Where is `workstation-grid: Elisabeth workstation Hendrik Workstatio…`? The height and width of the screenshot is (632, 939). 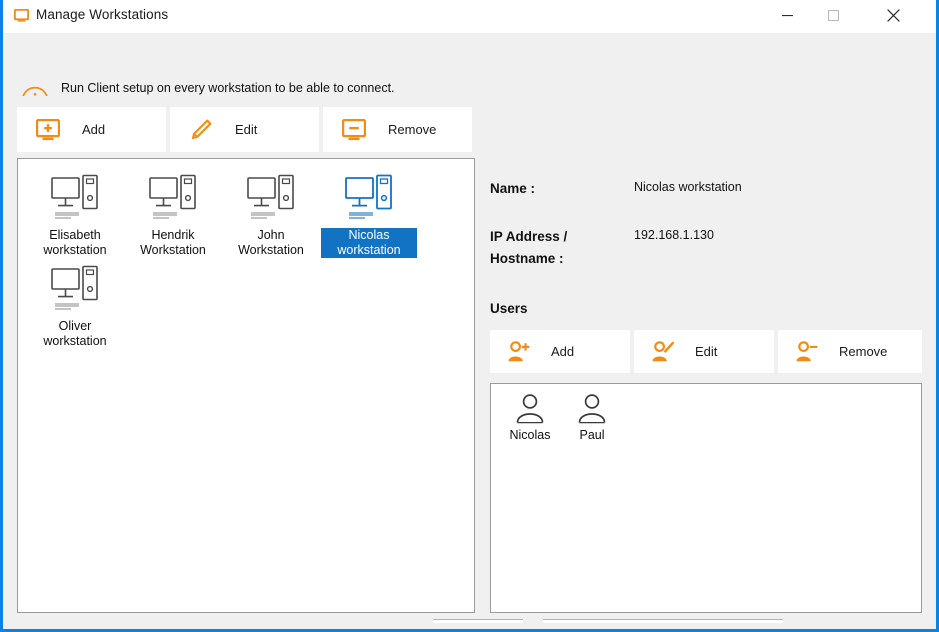
workstation-grid: Elisabeth workstation Hendrik Workstatio… is located at coordinates (247, 258).